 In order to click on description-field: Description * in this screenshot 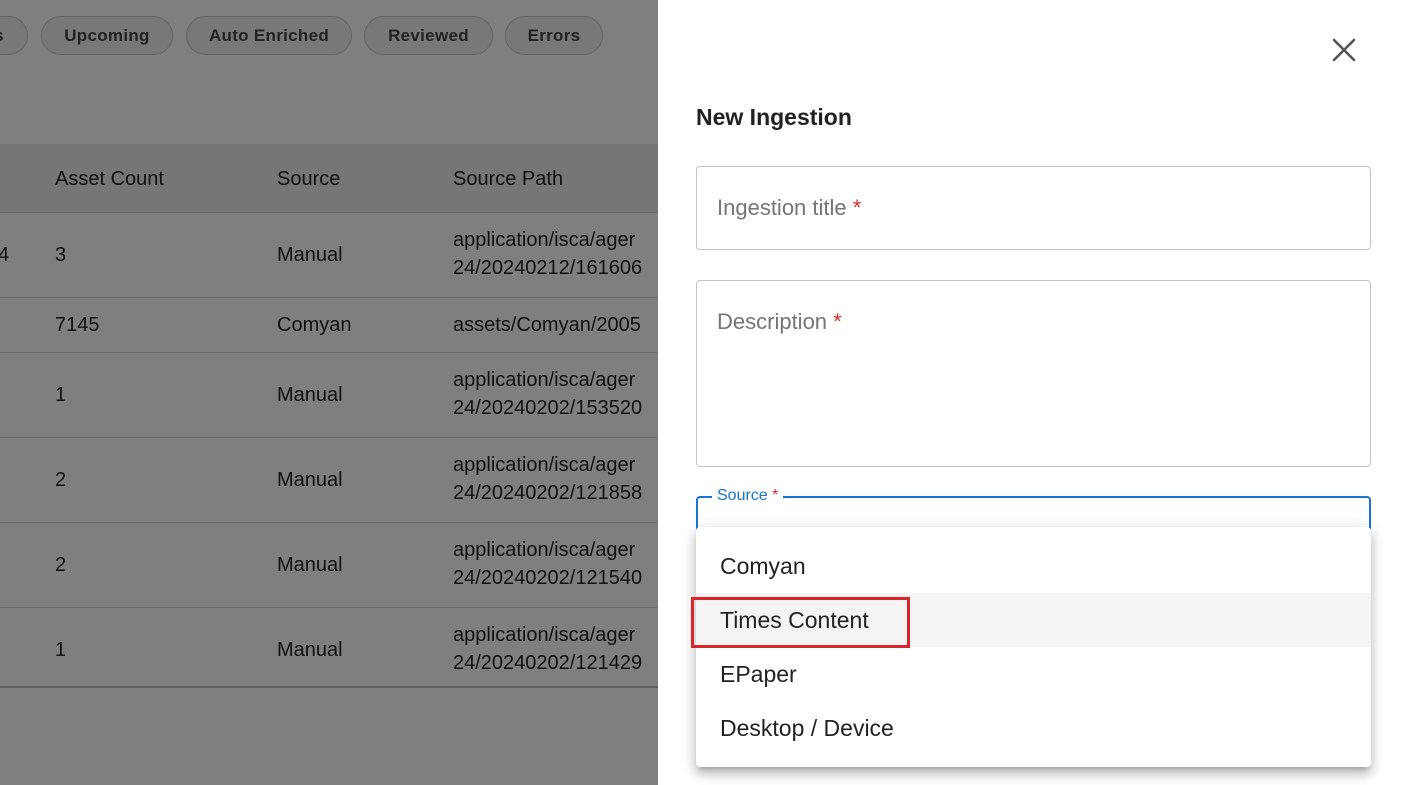, I will do `click(1033, 373)`.